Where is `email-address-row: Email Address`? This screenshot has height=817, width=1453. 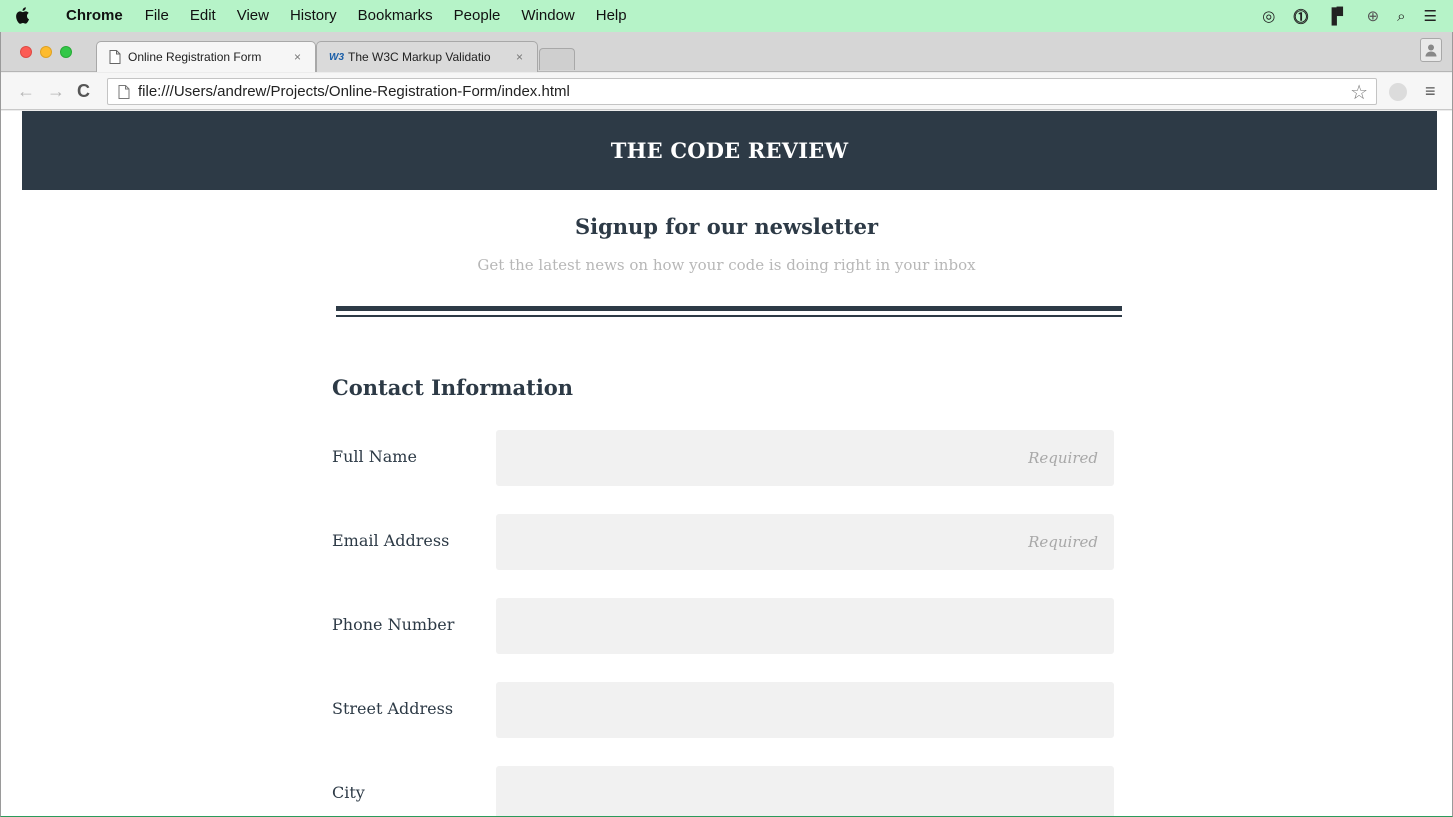 email-address-row: Email Address is located at coordinates (723, 542).